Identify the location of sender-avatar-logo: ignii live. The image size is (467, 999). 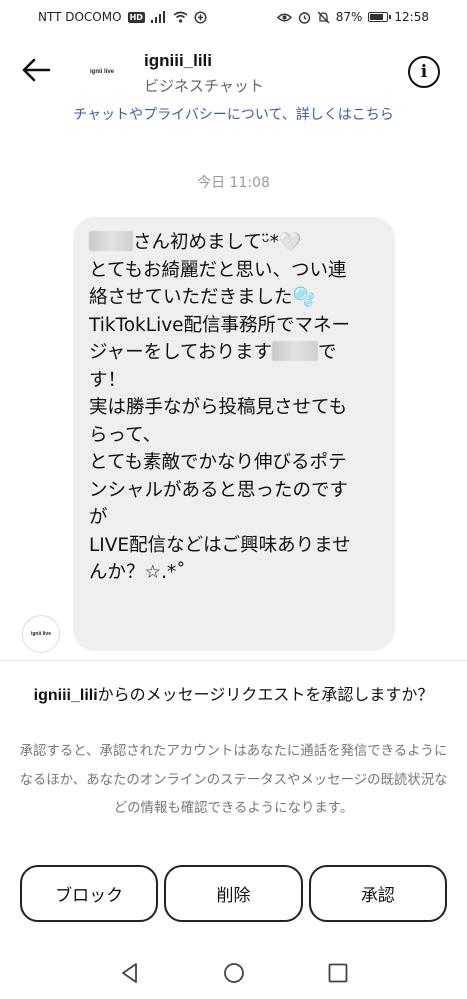
(40, 634).